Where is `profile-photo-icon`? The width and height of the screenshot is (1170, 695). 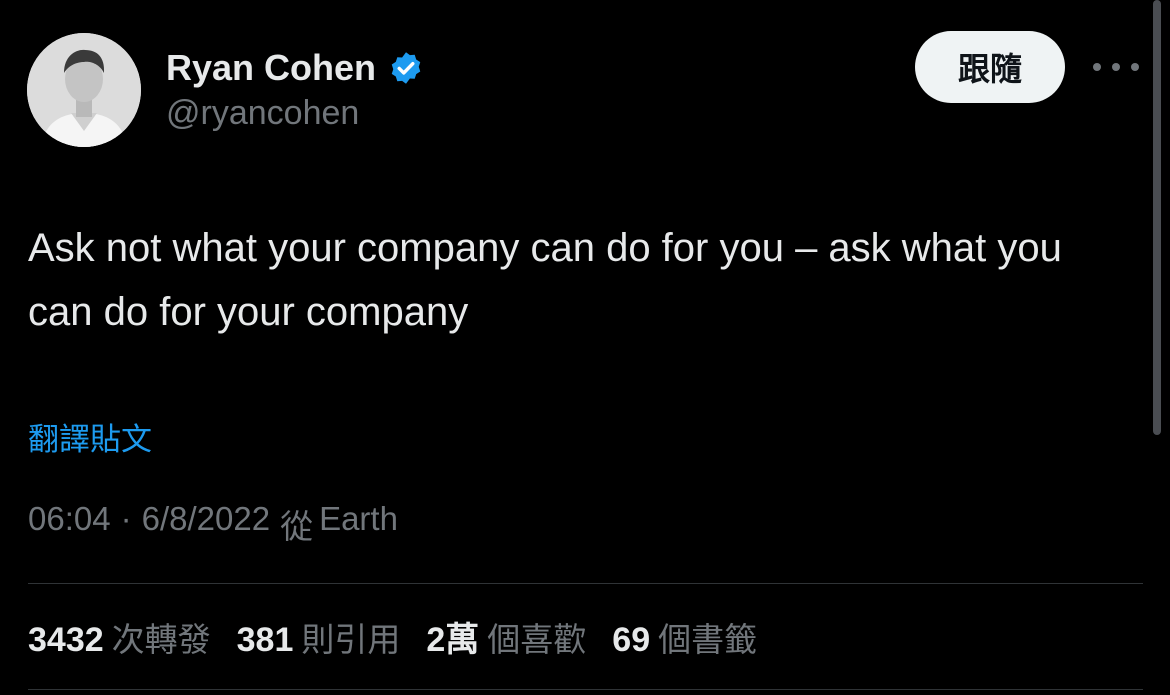
profile-photo-icon is located at coordinates (84, 90).